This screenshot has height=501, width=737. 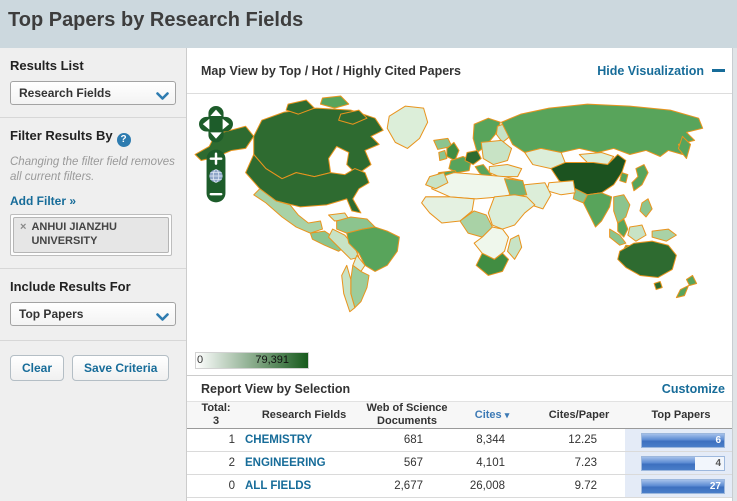 What do you see at coordinates (304, 486) in the screenshot?
I see `field-link: ALL FIELDS` at bounding box center [304, 486].